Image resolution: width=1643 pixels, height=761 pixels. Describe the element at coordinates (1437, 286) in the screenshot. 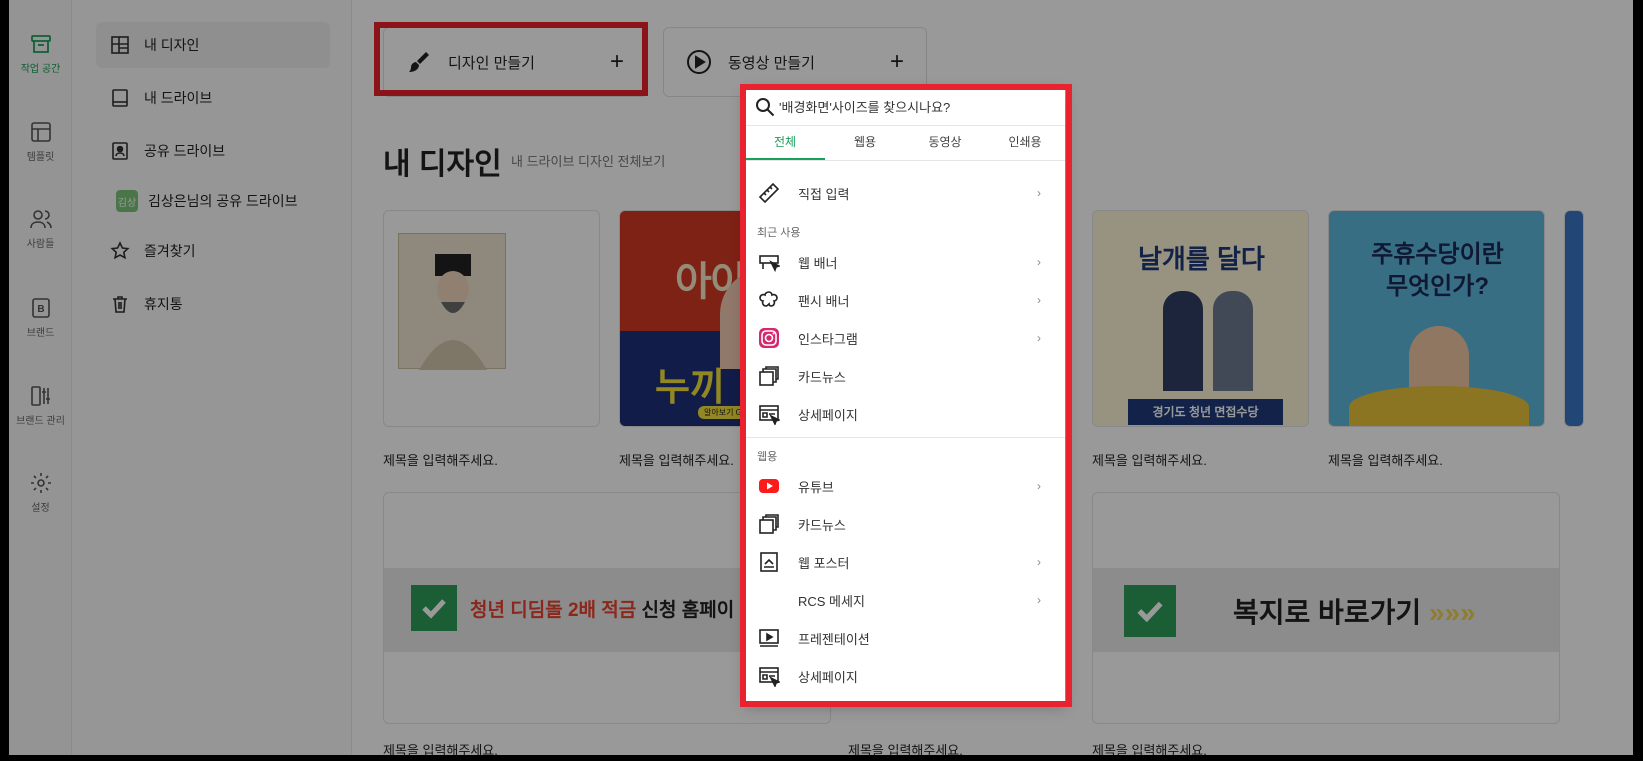

I see `card-text-line: 무엇인가?` at that location.